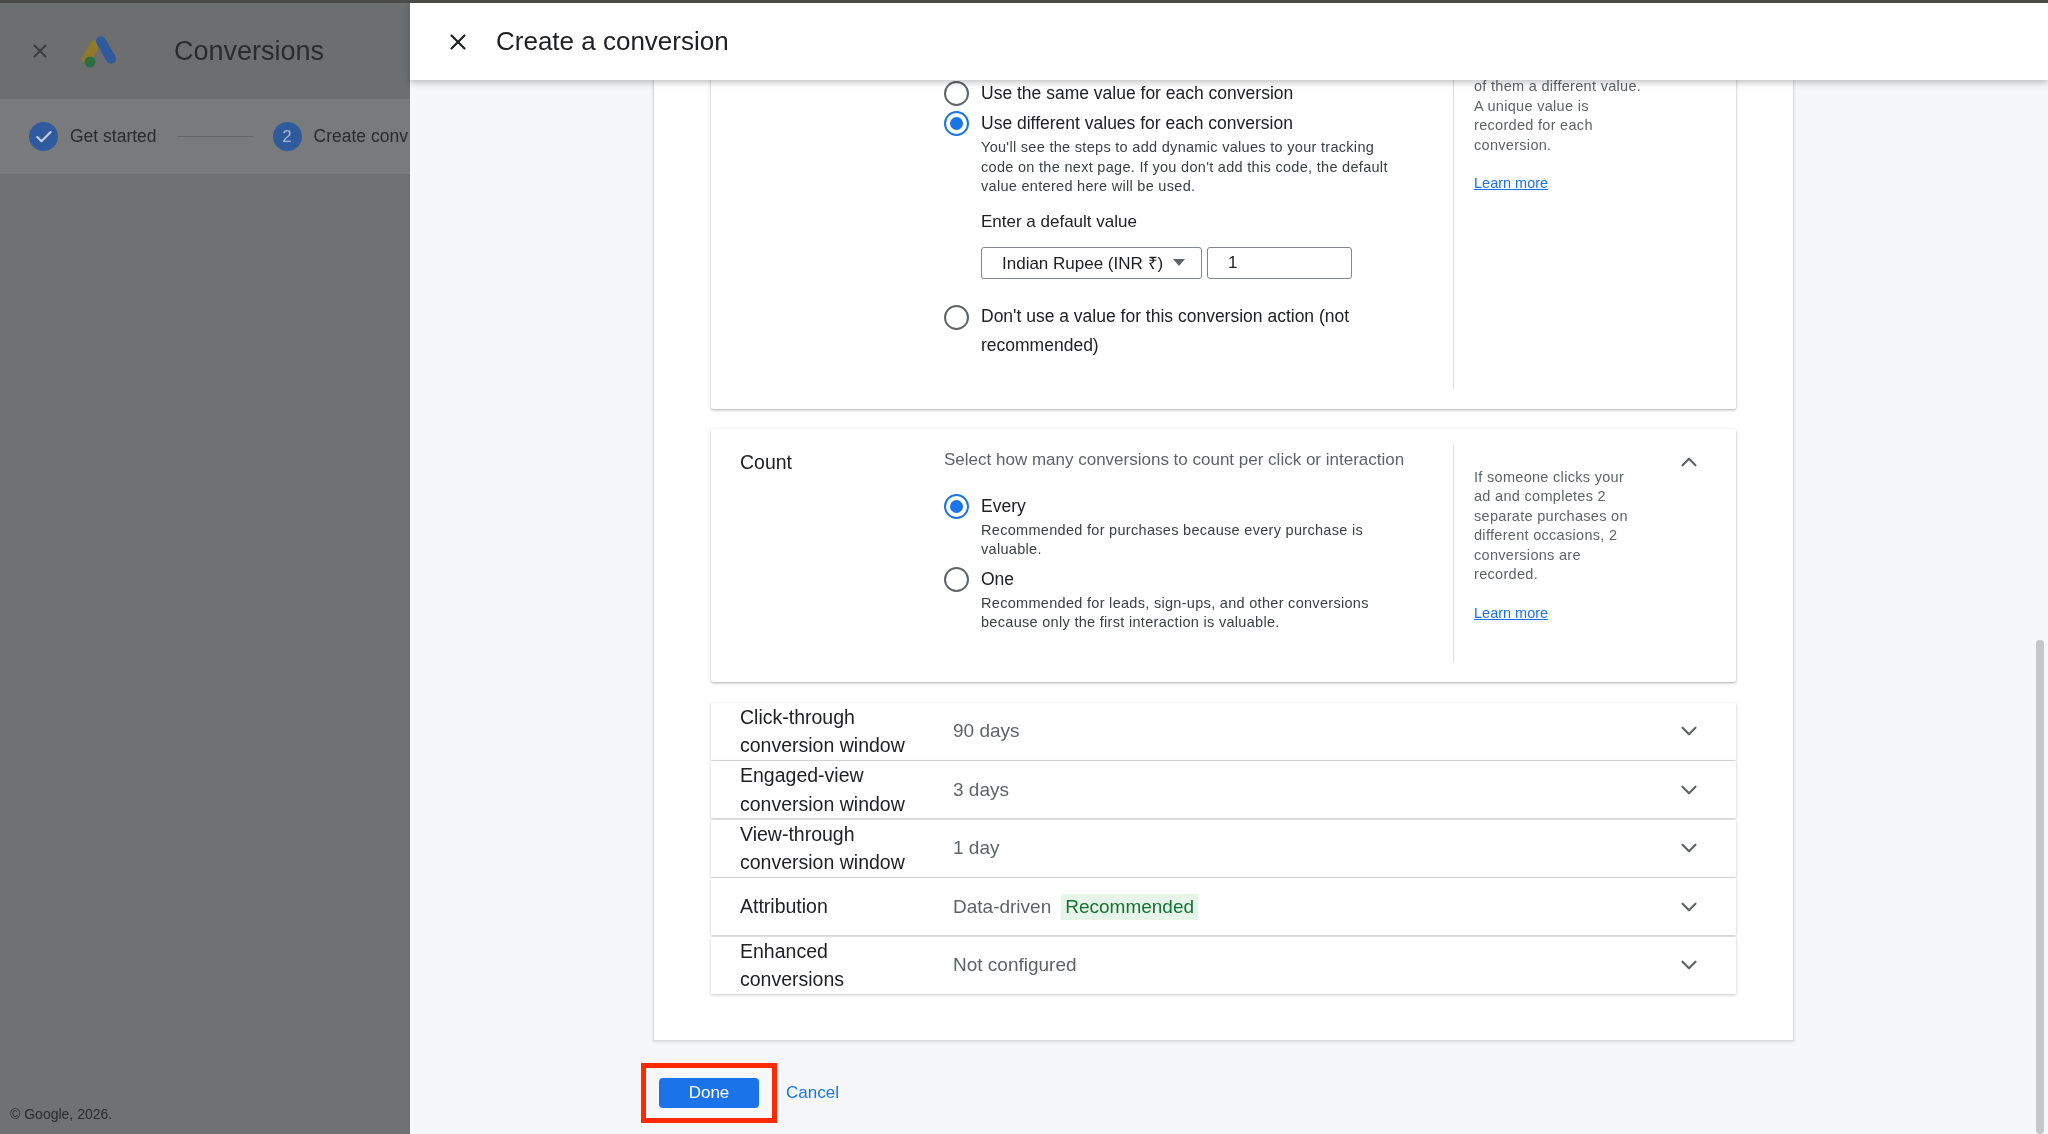 Image resolution: width=2048 pixels, height=1134 pixels. Describe the element at coordinates (1223, 965) in the screenshot. I see `setting-row: Enhanced conversions Not configured` at that location.